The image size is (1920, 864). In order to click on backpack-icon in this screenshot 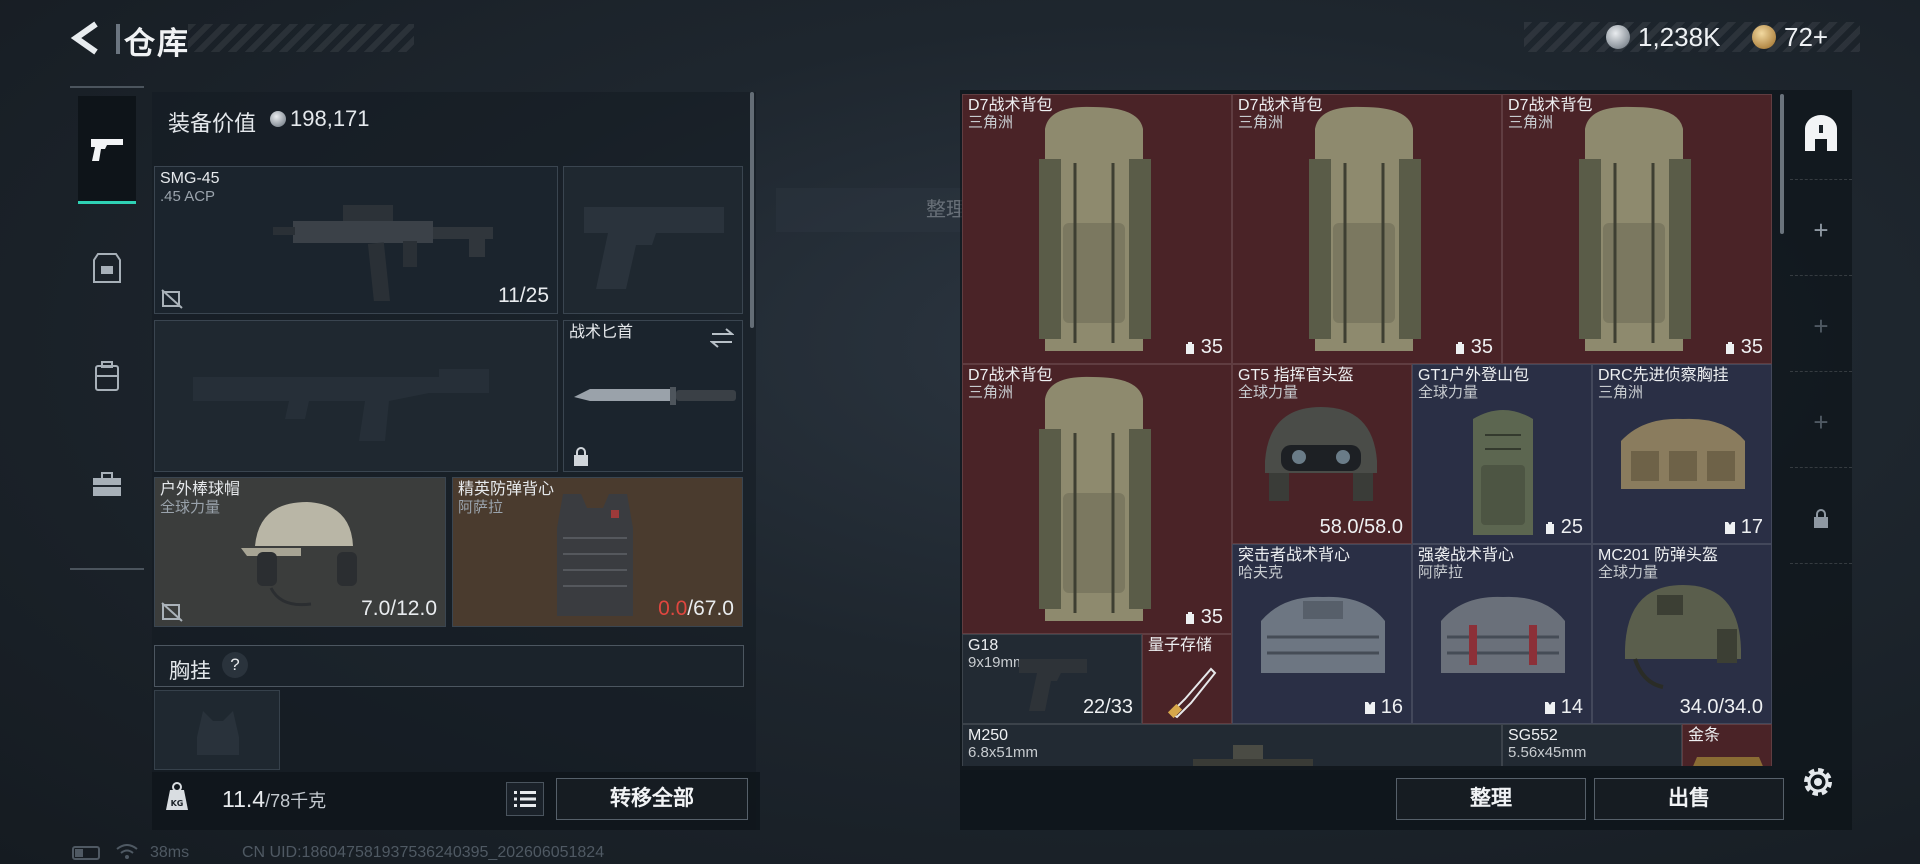, I will do `click(107, 376)`.